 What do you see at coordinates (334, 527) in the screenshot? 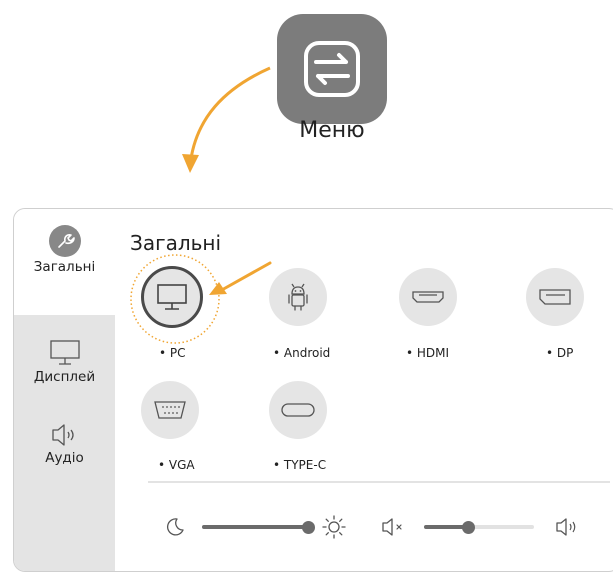
I see `sun-icon` at bounding box center [334, 527].